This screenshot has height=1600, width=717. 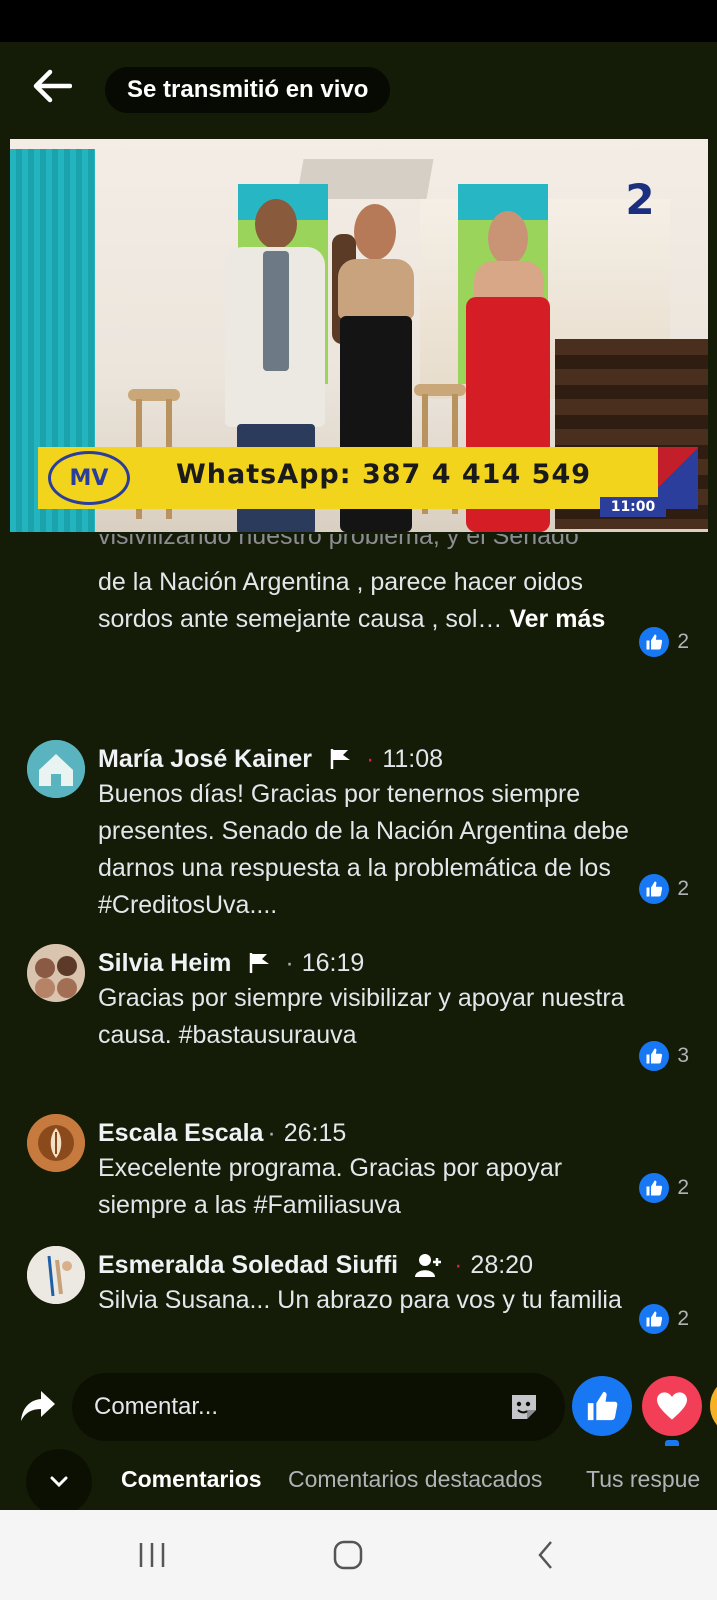 What do you see at coordinates (368, 1133) in the screenshot?
I see `comment-header: Escala Escala · 26:15` at bounding box center [368, 1133].